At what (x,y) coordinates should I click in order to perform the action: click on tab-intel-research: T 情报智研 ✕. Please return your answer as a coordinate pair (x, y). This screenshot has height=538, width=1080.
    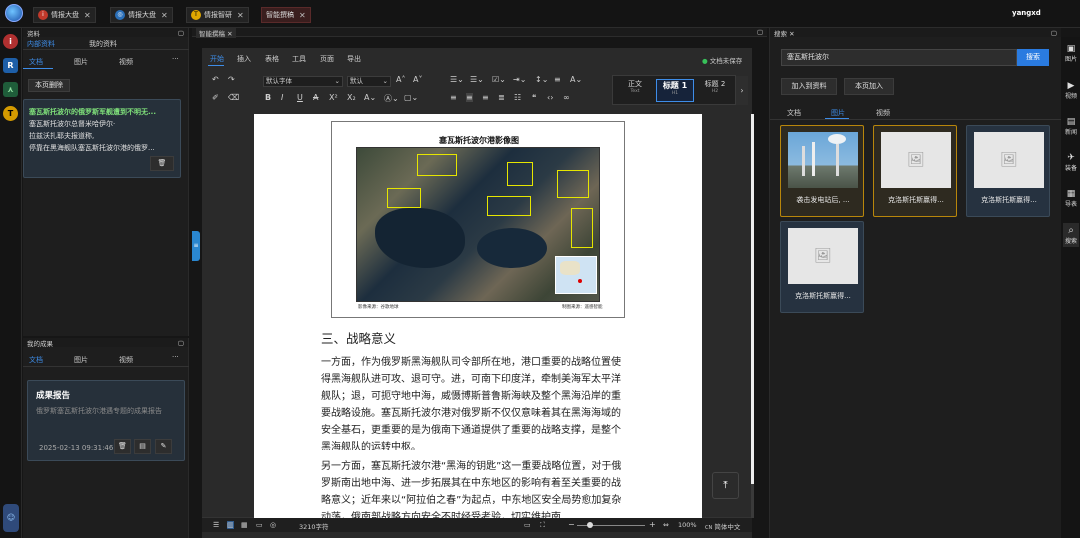
    Looking at the image, I should click on (217, 15).